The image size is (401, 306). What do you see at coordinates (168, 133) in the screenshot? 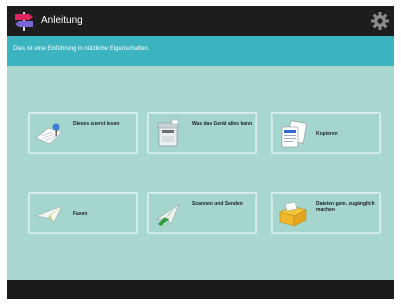
I see `printer-device-icon` at bounding box center [168, 133].